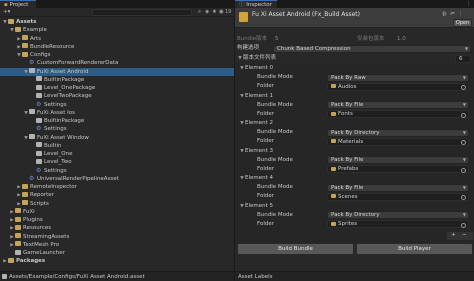  Describe the element at coordinates (117, 39) in the screenshot. I see `tree-item: ▶ Arts` at that location.